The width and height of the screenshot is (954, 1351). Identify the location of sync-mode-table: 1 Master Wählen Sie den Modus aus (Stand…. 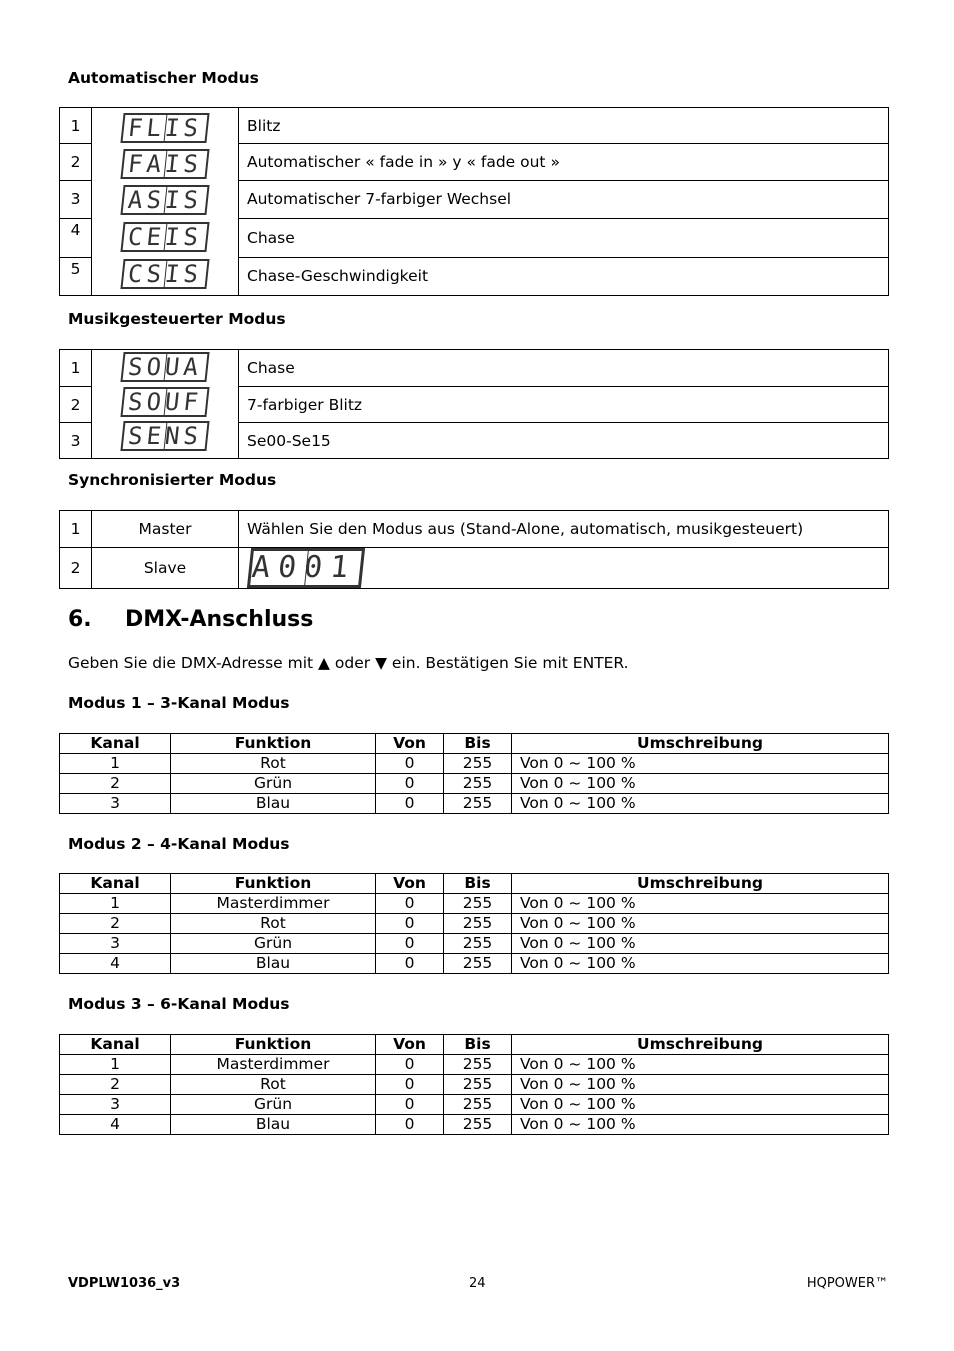
(474, 549).